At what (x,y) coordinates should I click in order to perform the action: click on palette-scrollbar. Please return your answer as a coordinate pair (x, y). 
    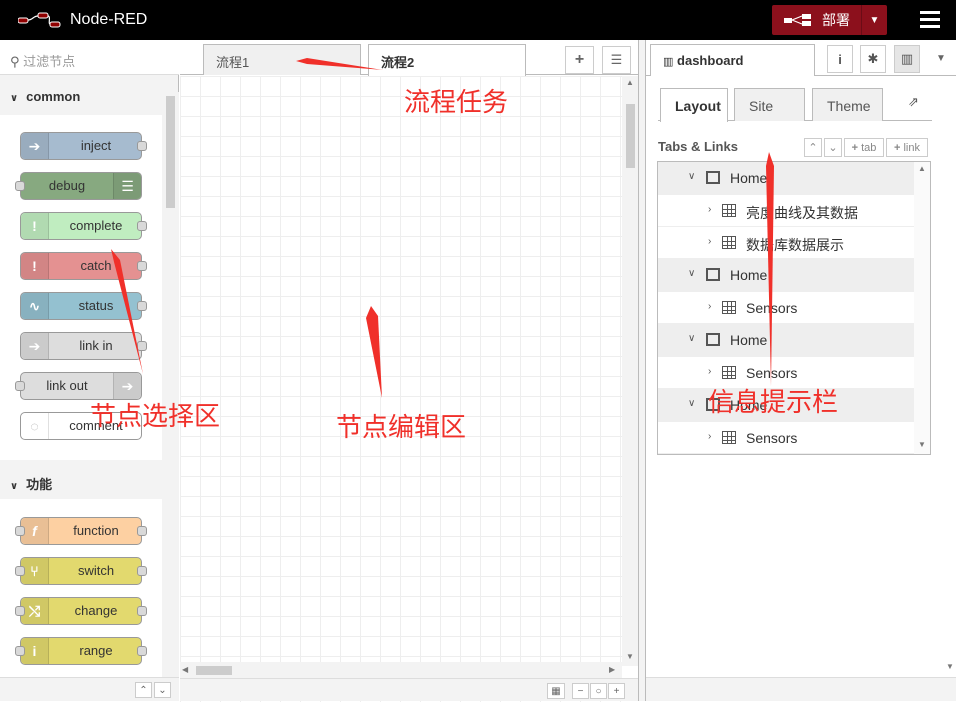
    Looking at the image, I should click on (170, 387).